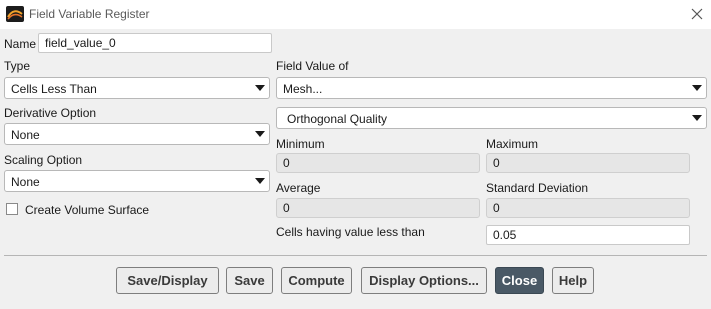  What do you see at coordinates (15, 14) in the screenshot?
I see `fluent-app-icon` at bounding box center [15, 14].